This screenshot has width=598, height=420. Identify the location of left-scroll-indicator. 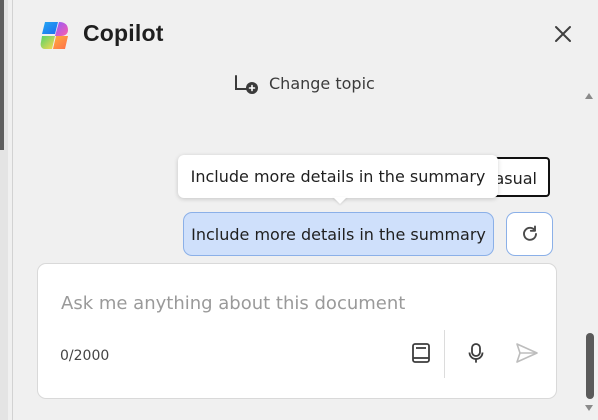
(2, 75).